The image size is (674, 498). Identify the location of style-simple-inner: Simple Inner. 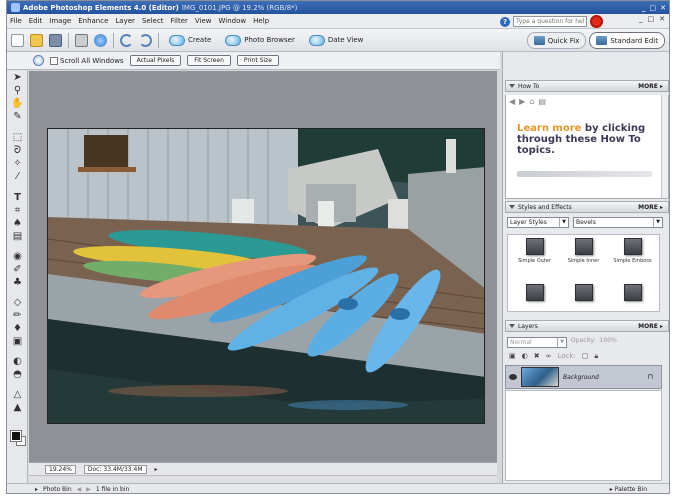
(583, 260).